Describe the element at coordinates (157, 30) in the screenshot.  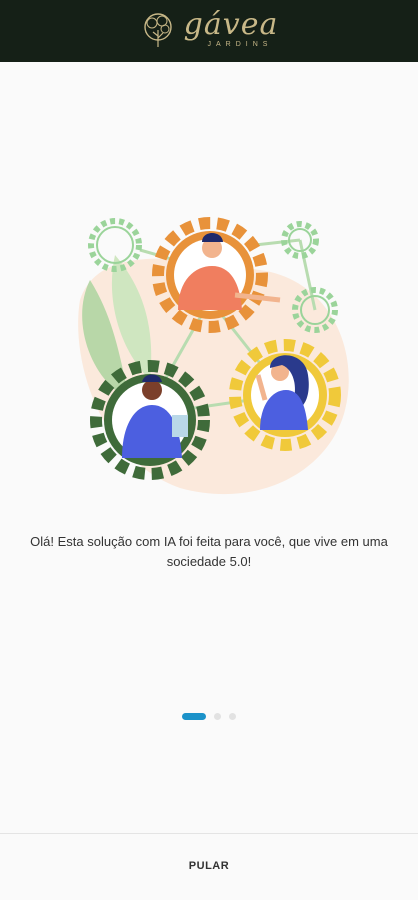
I see `tree-logo-icon` at that location.